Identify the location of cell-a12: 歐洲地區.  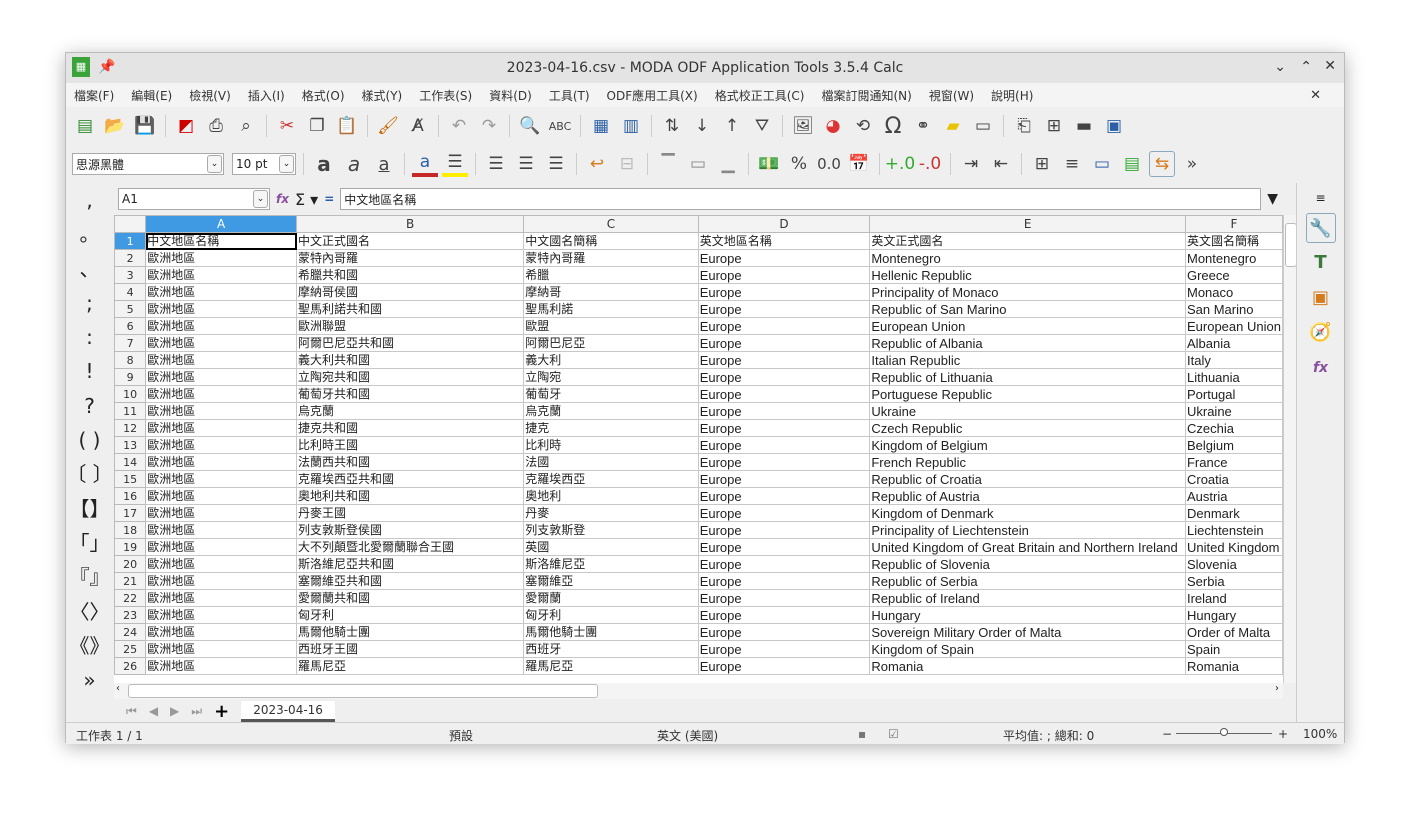
(221, 428).